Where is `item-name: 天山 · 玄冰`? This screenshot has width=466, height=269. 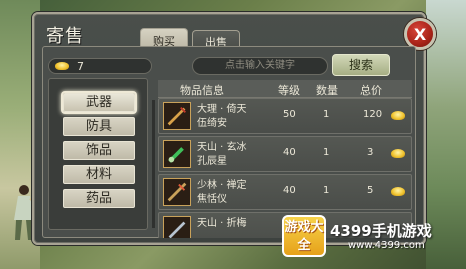
item-name: 天山 · 玄冰 is located at coordinates (222, 147).